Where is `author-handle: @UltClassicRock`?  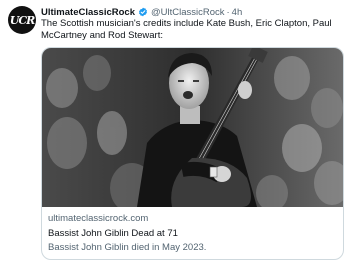
author-handle: @UltClassicRock is located at coordinates (188, 12).